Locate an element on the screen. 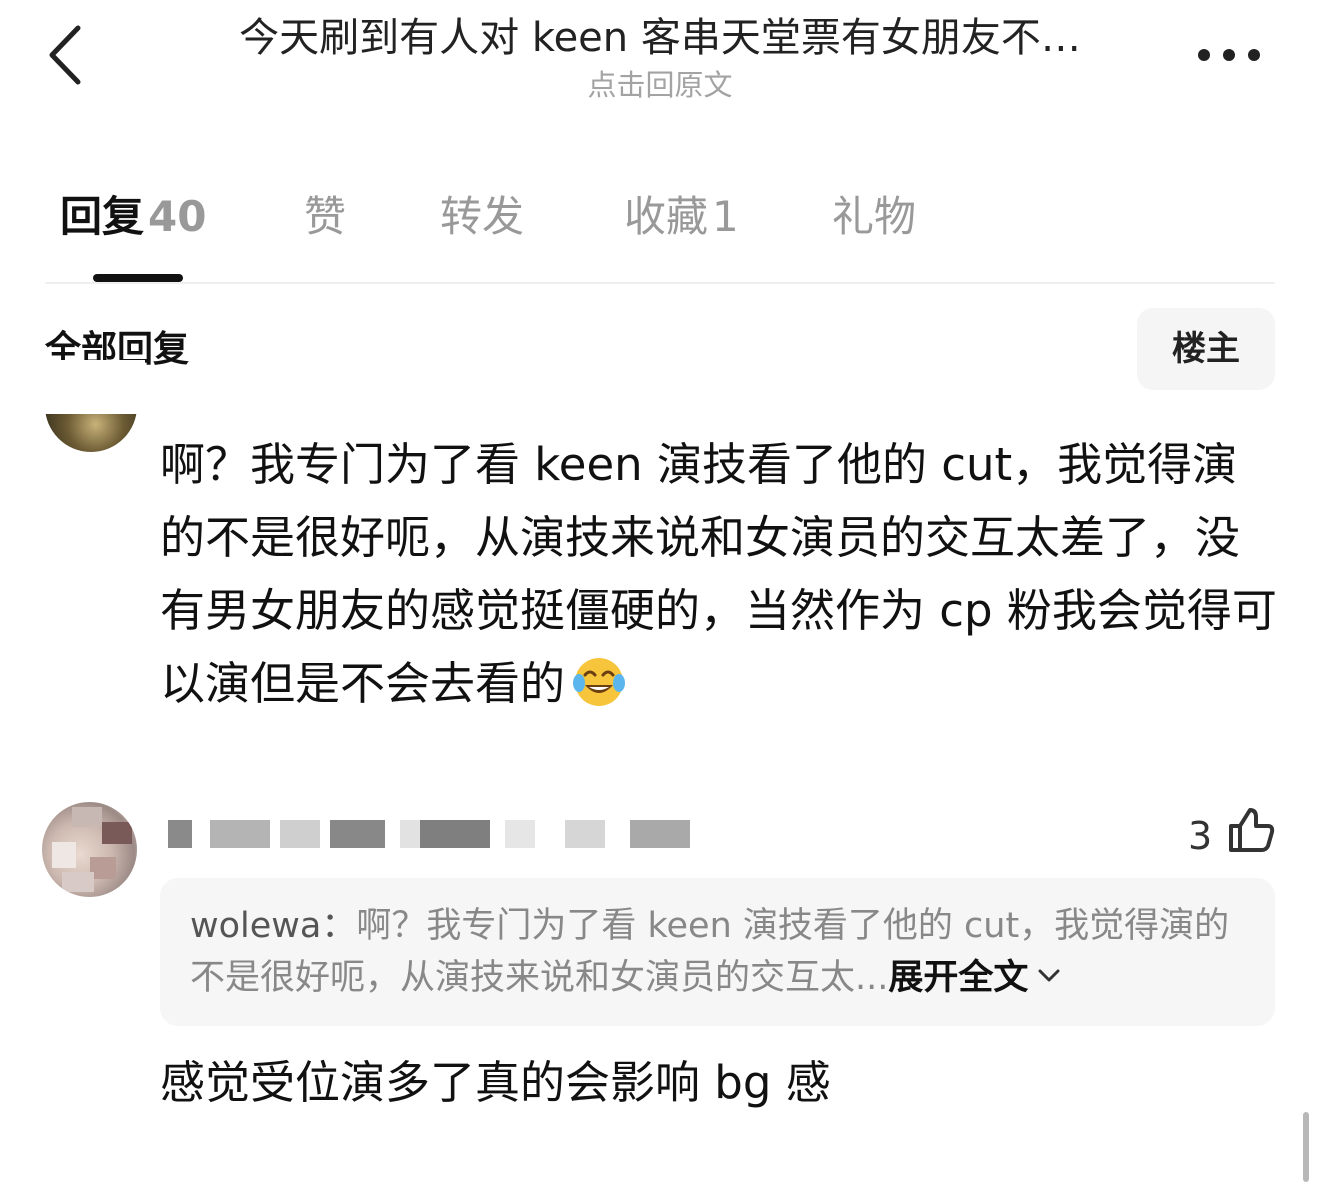 This screenshot has width=1320, height=1182. tab-replies: 回复40 is located at coordinates (133, 217).